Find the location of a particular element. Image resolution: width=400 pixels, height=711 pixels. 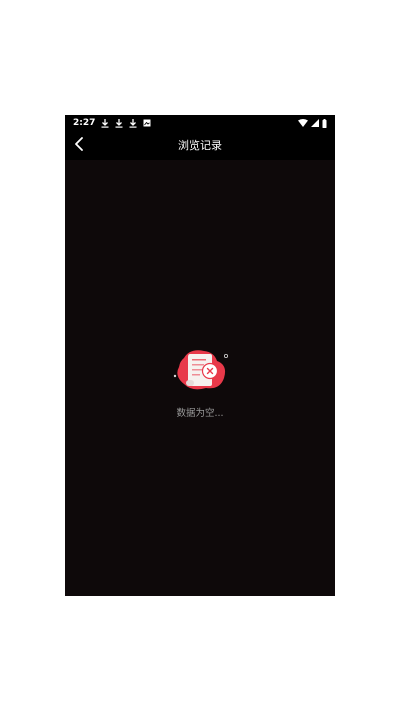

signal-icon is located at coordinates (315, 123).